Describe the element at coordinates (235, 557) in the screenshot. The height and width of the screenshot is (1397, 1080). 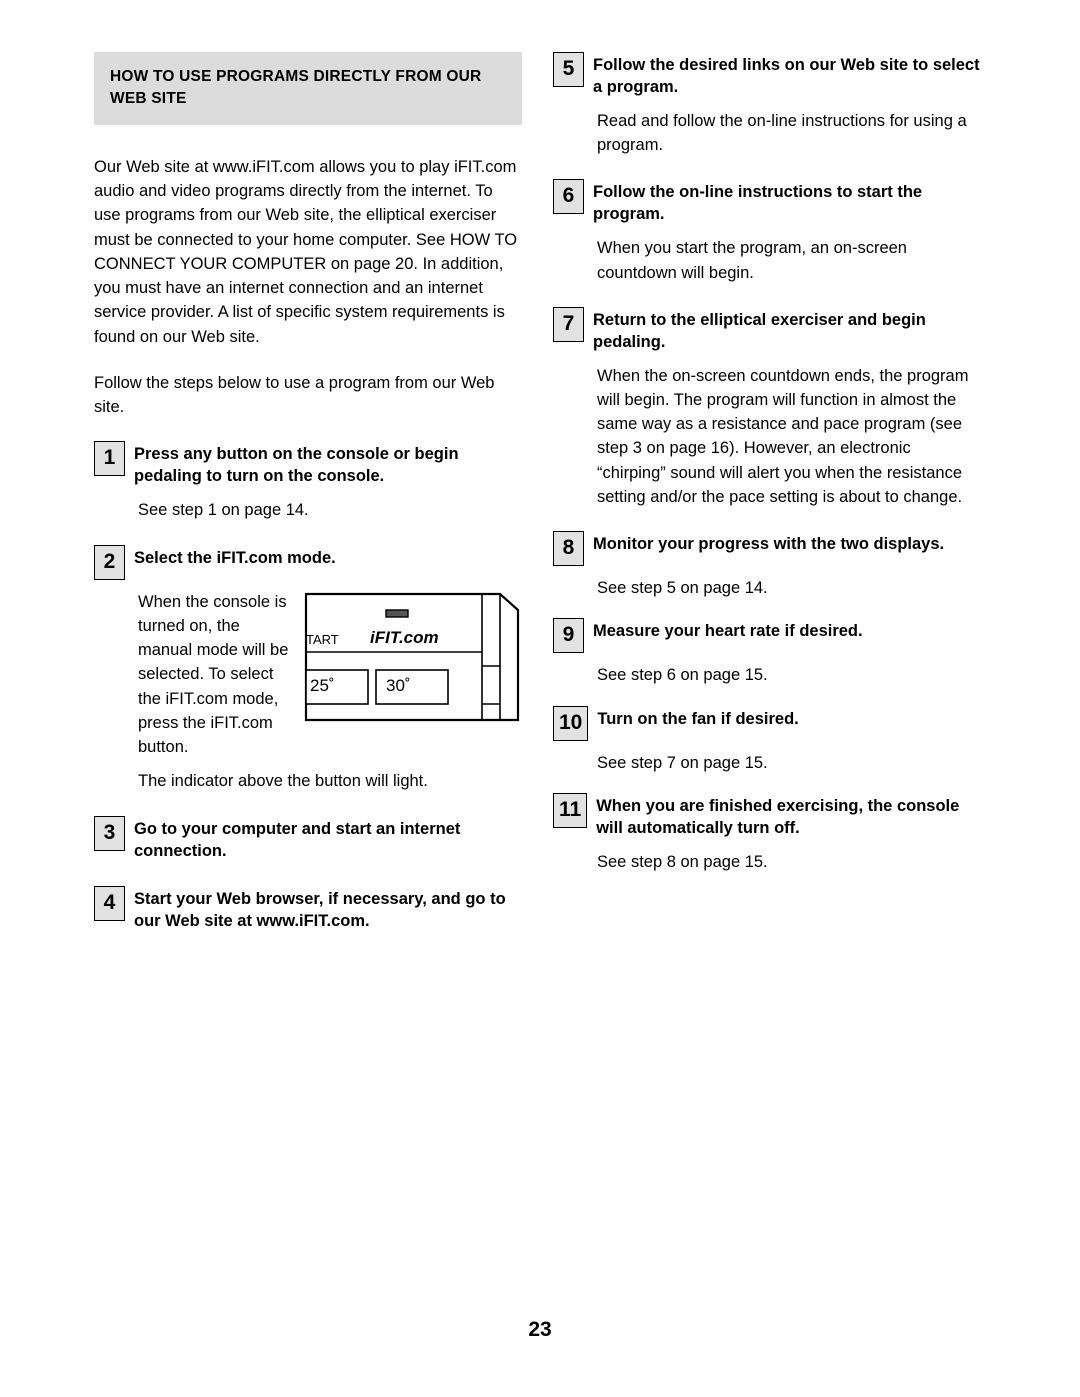
I see `step-2-title: Select the iFIT.com mode.` at that location.